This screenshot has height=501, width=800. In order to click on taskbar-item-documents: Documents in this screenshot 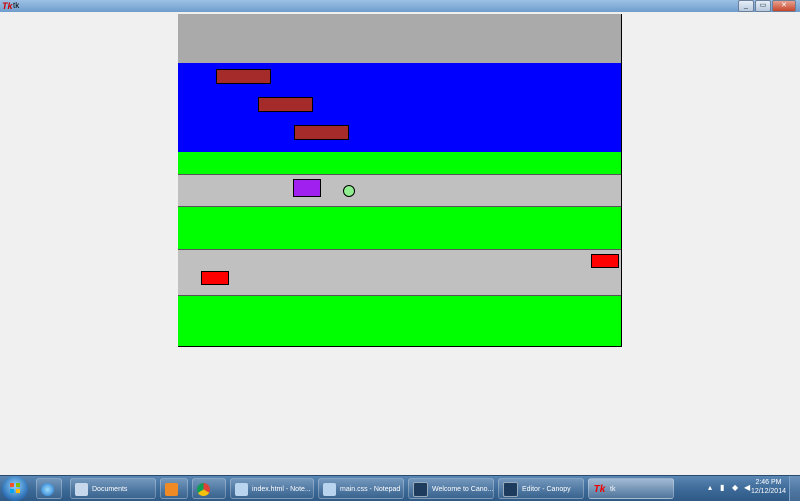, I will do `click(113, 488)`.